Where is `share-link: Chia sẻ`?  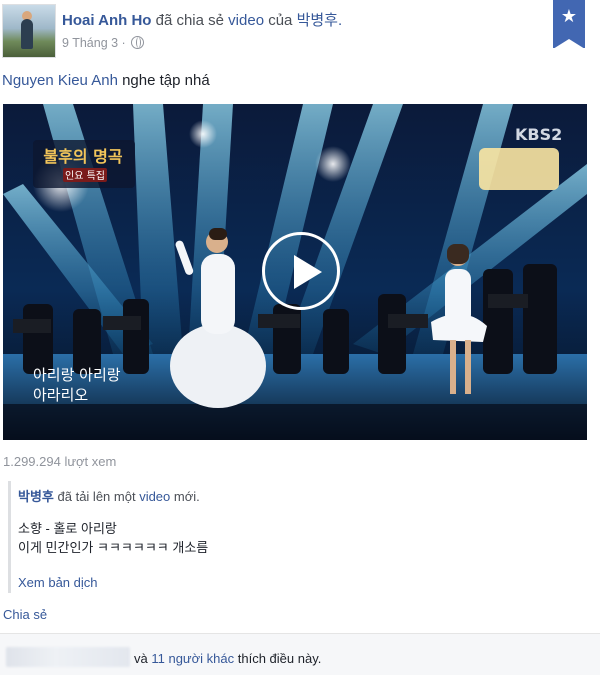 share-link: Chia sẻ is located at coordinates (25, 614).